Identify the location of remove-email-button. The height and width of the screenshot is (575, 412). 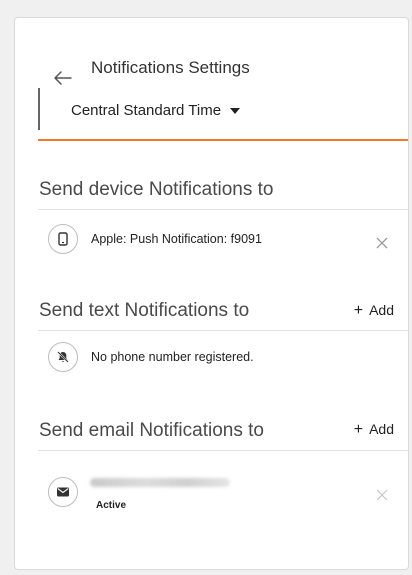
(382, 494).